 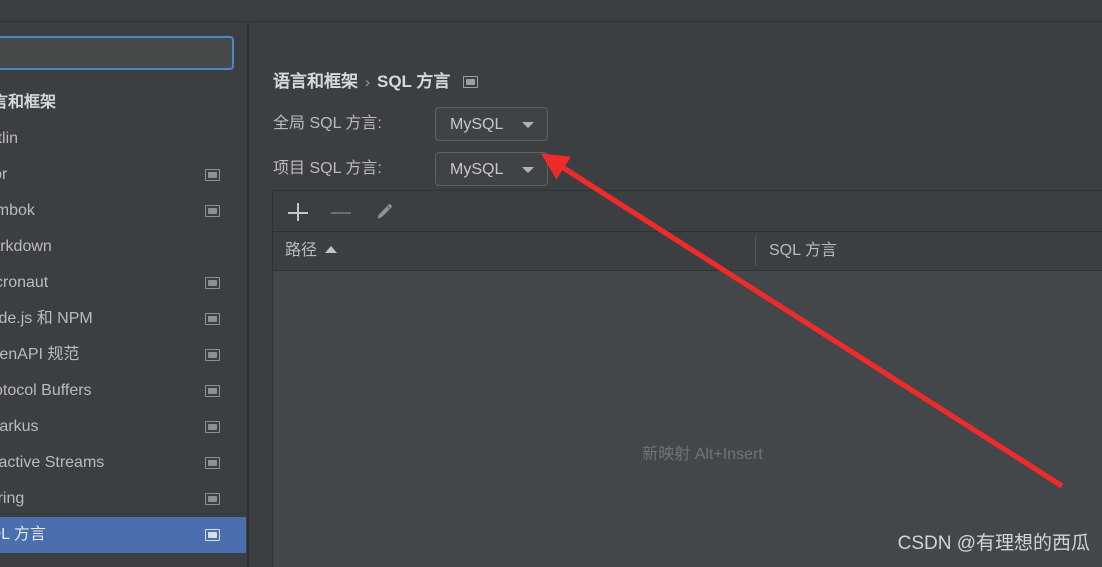 What do you see at coordinates (52, 462) in the screenshot?
I see `sidebar-item-label: Reactive Streams` at bounding box center [52, 462].